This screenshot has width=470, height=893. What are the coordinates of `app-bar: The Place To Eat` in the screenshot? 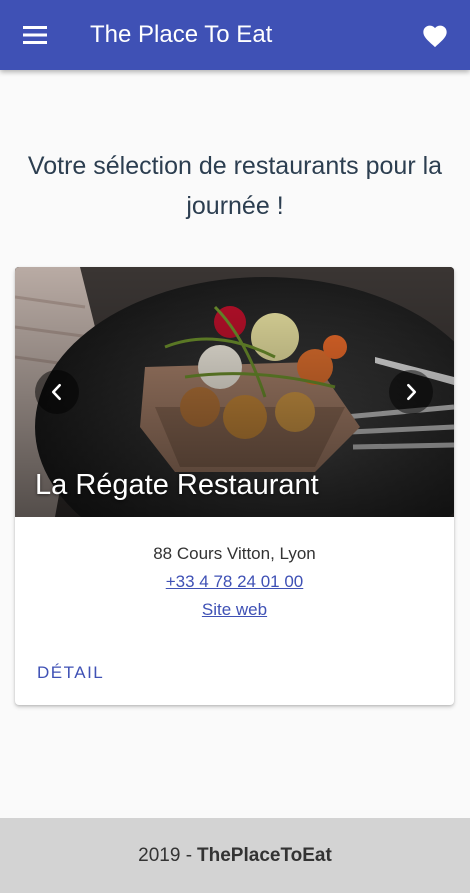 It's located at (235, 35).